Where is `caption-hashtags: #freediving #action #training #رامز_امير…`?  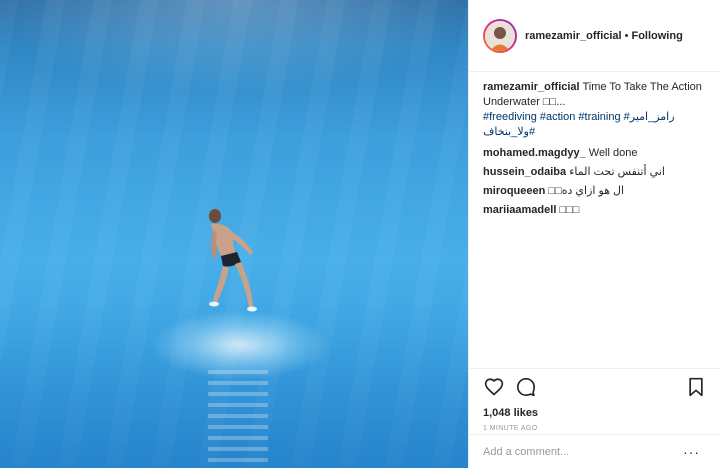
caption-hashtags: #freediving #action #training #رامز_امير… is located at coordinates (595, 125).